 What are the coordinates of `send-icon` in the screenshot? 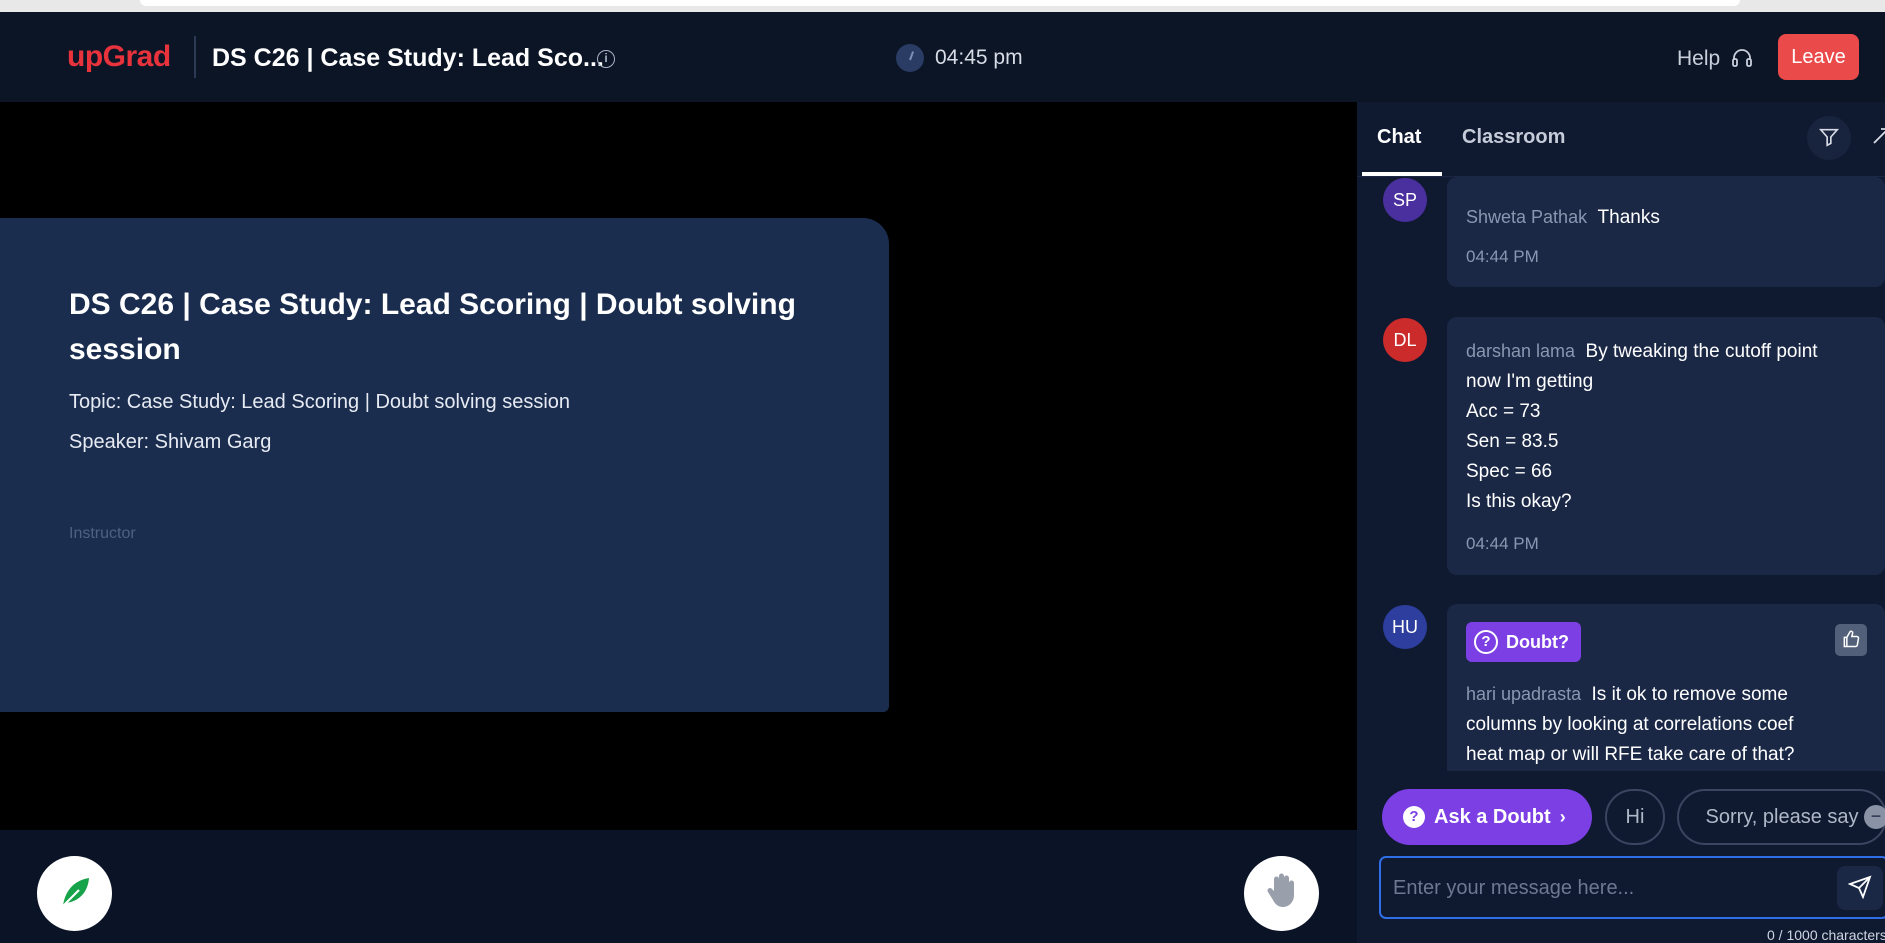 It's located at (1859, 887).